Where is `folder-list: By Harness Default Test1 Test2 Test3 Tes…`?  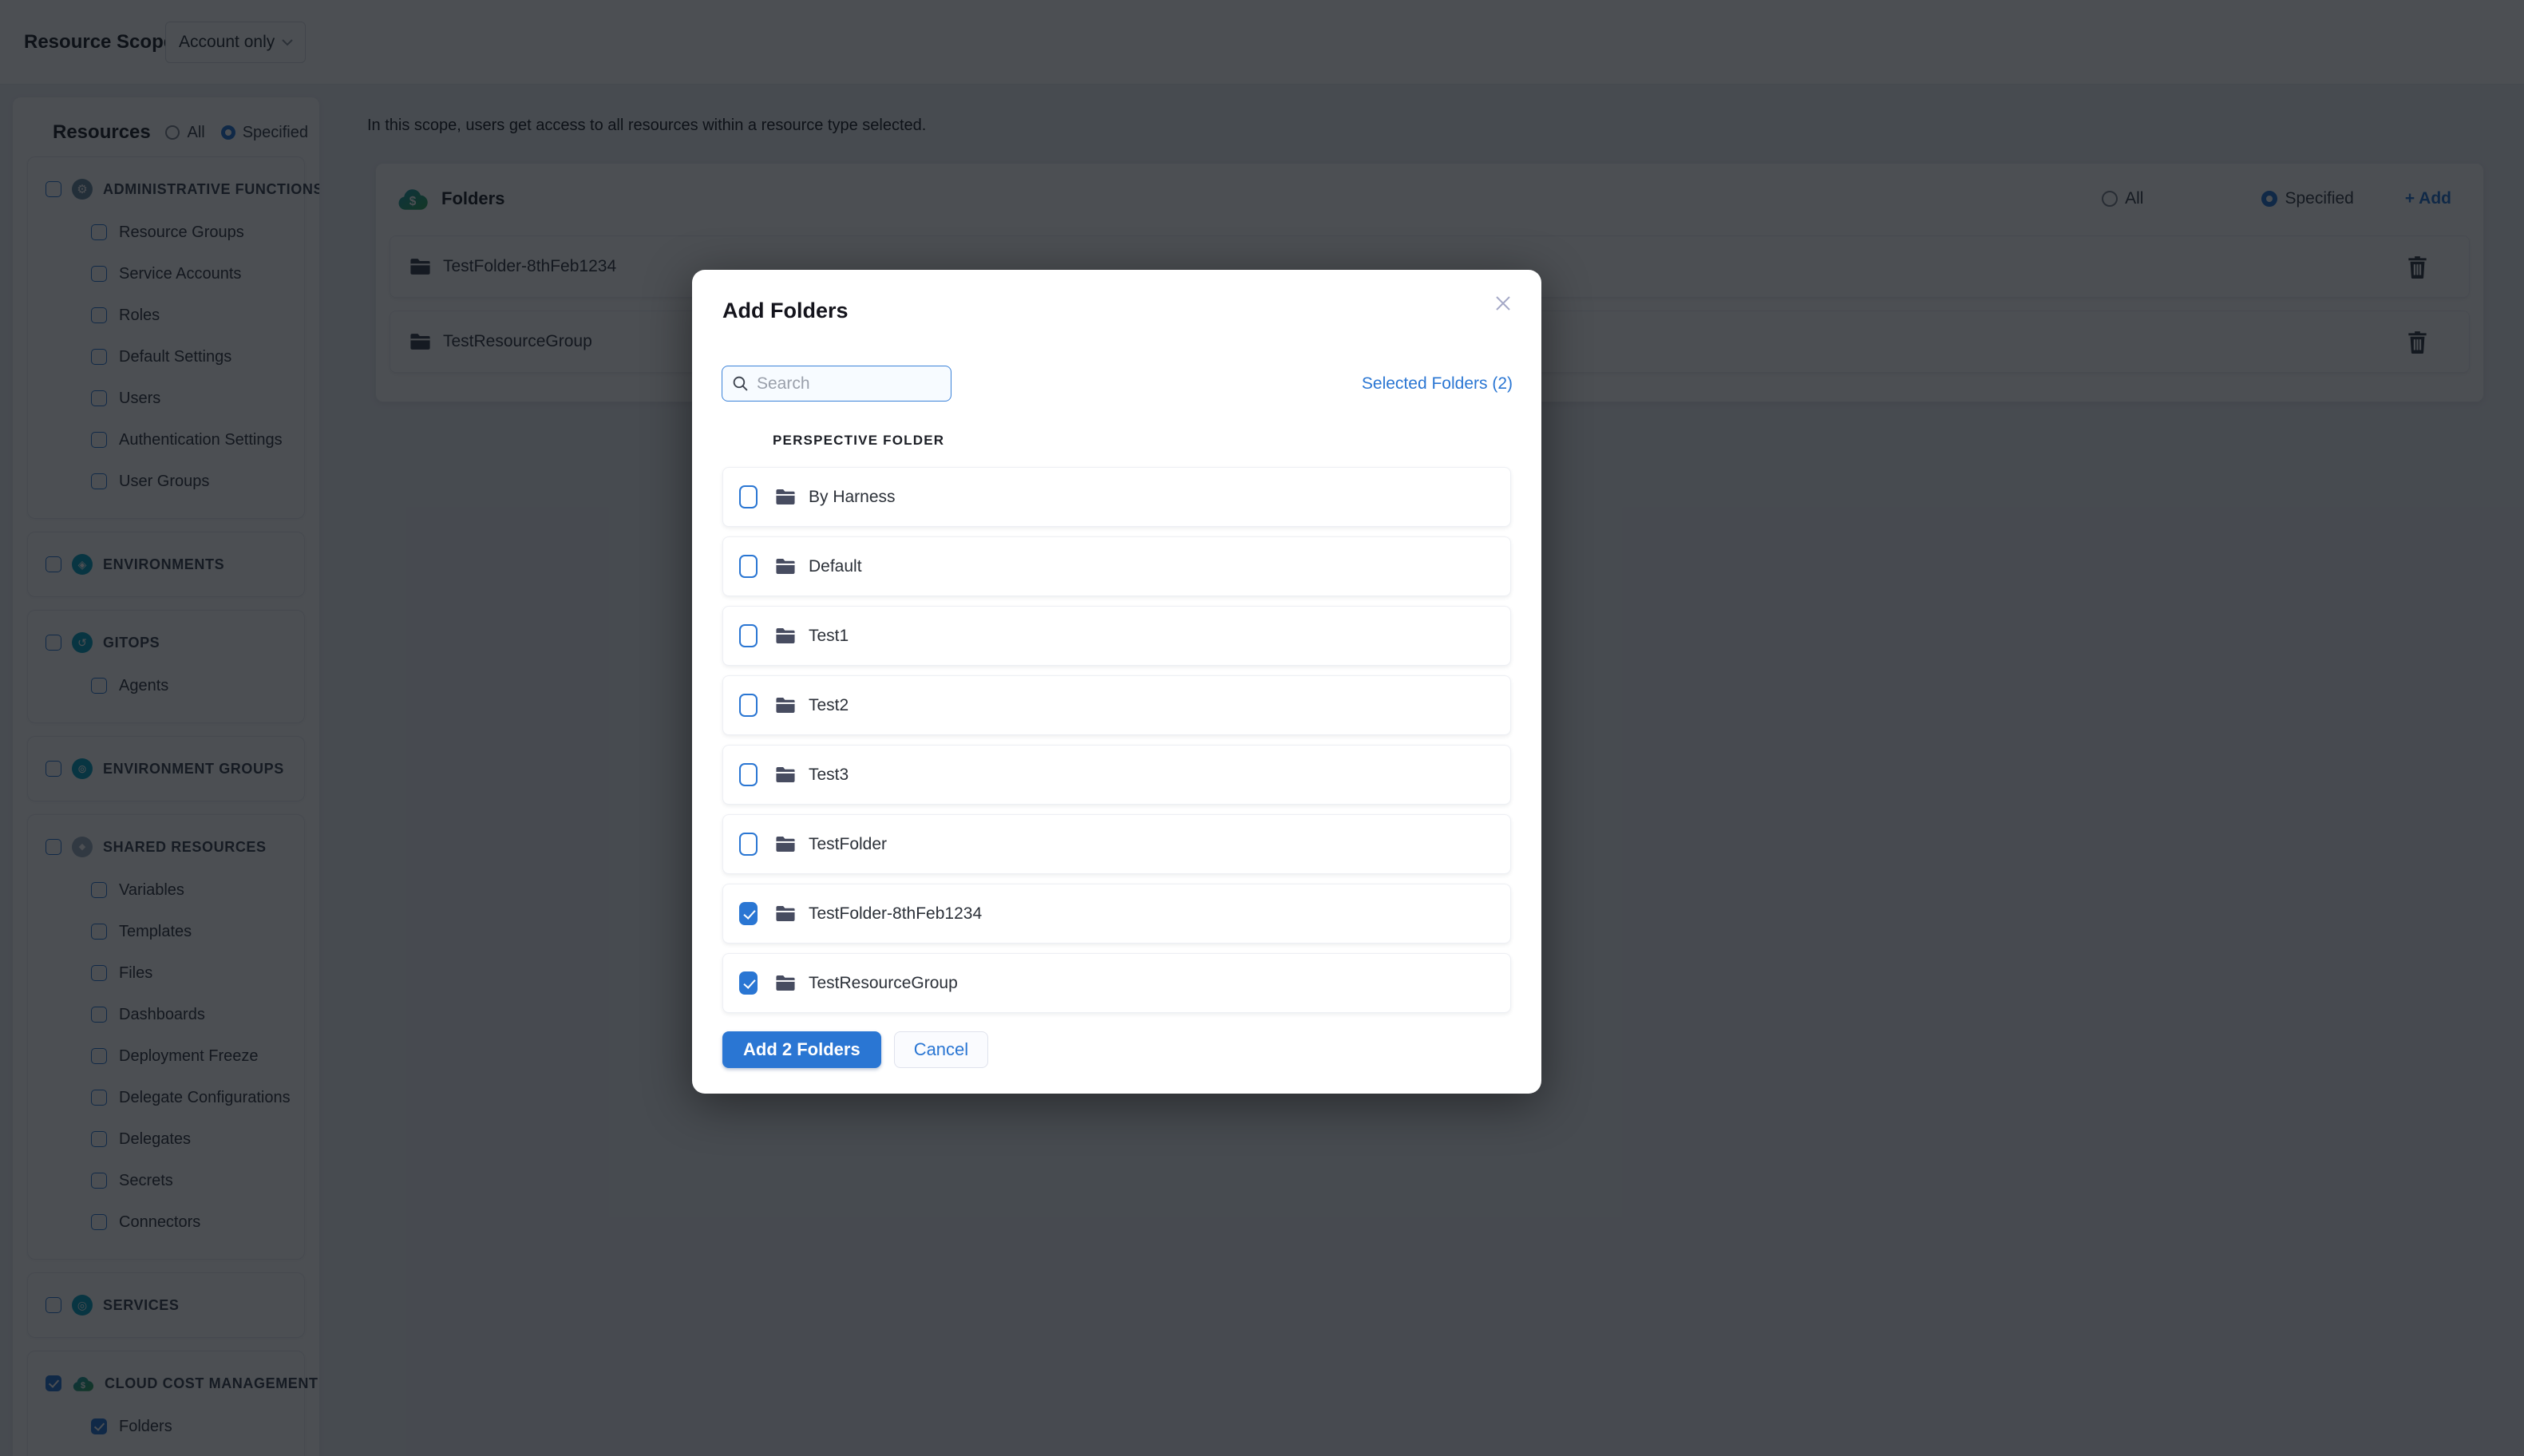
folder-list: By Harness Default Test1 Test2 Test3 Tes… is located at coordinates (1116, 745).